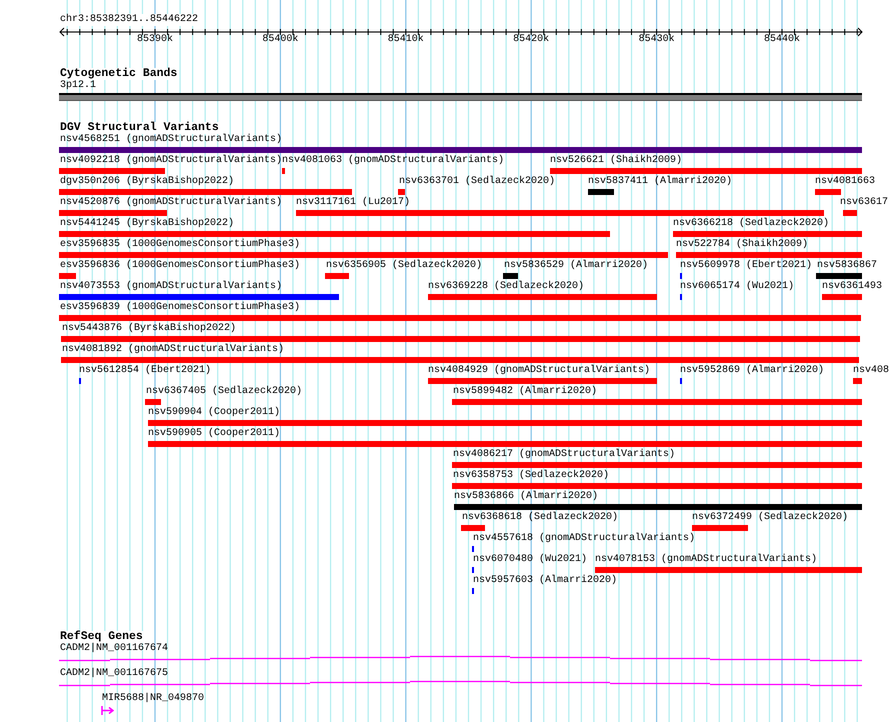 The image size is (890, 722). What do you see at coordinates (171, 140) in the screenshot?
I see `variant-label: nsv4568251 (gnomADStructuralVariants)` at bounding box center [171, 140].